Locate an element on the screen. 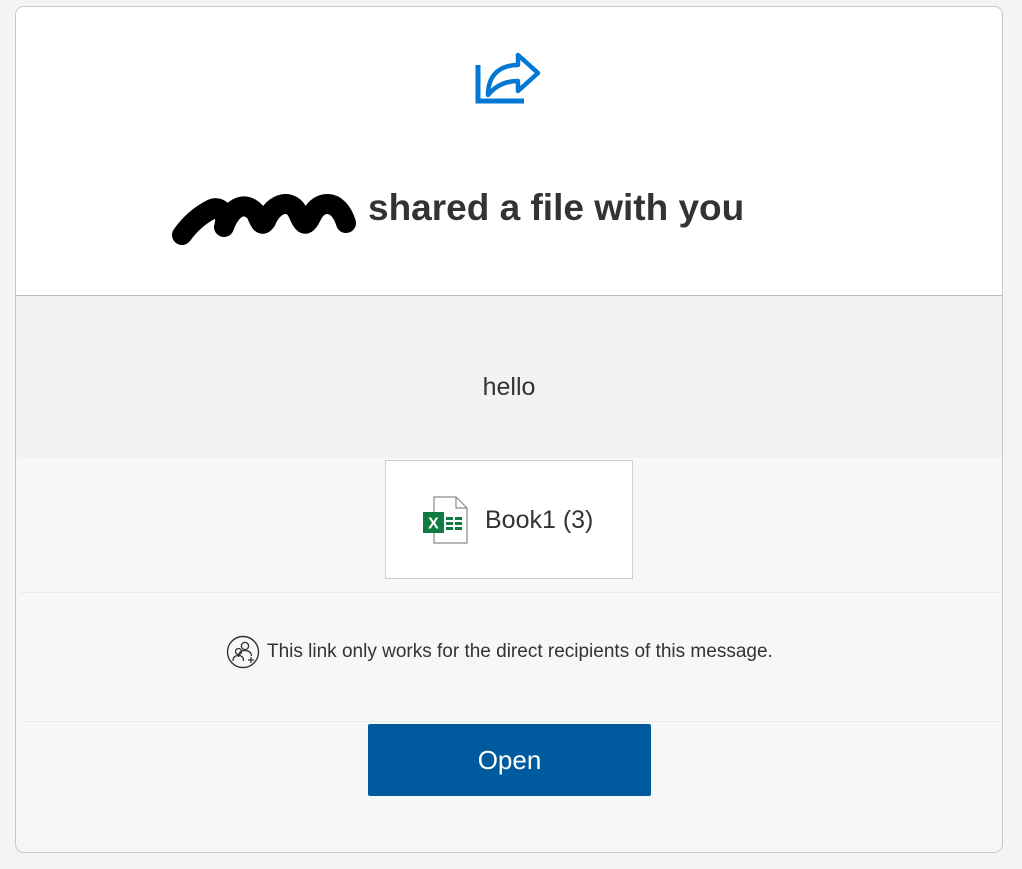 The width and height of the screenshot is (1022, 869). button-section: Open is located at coordinates (510, 782).